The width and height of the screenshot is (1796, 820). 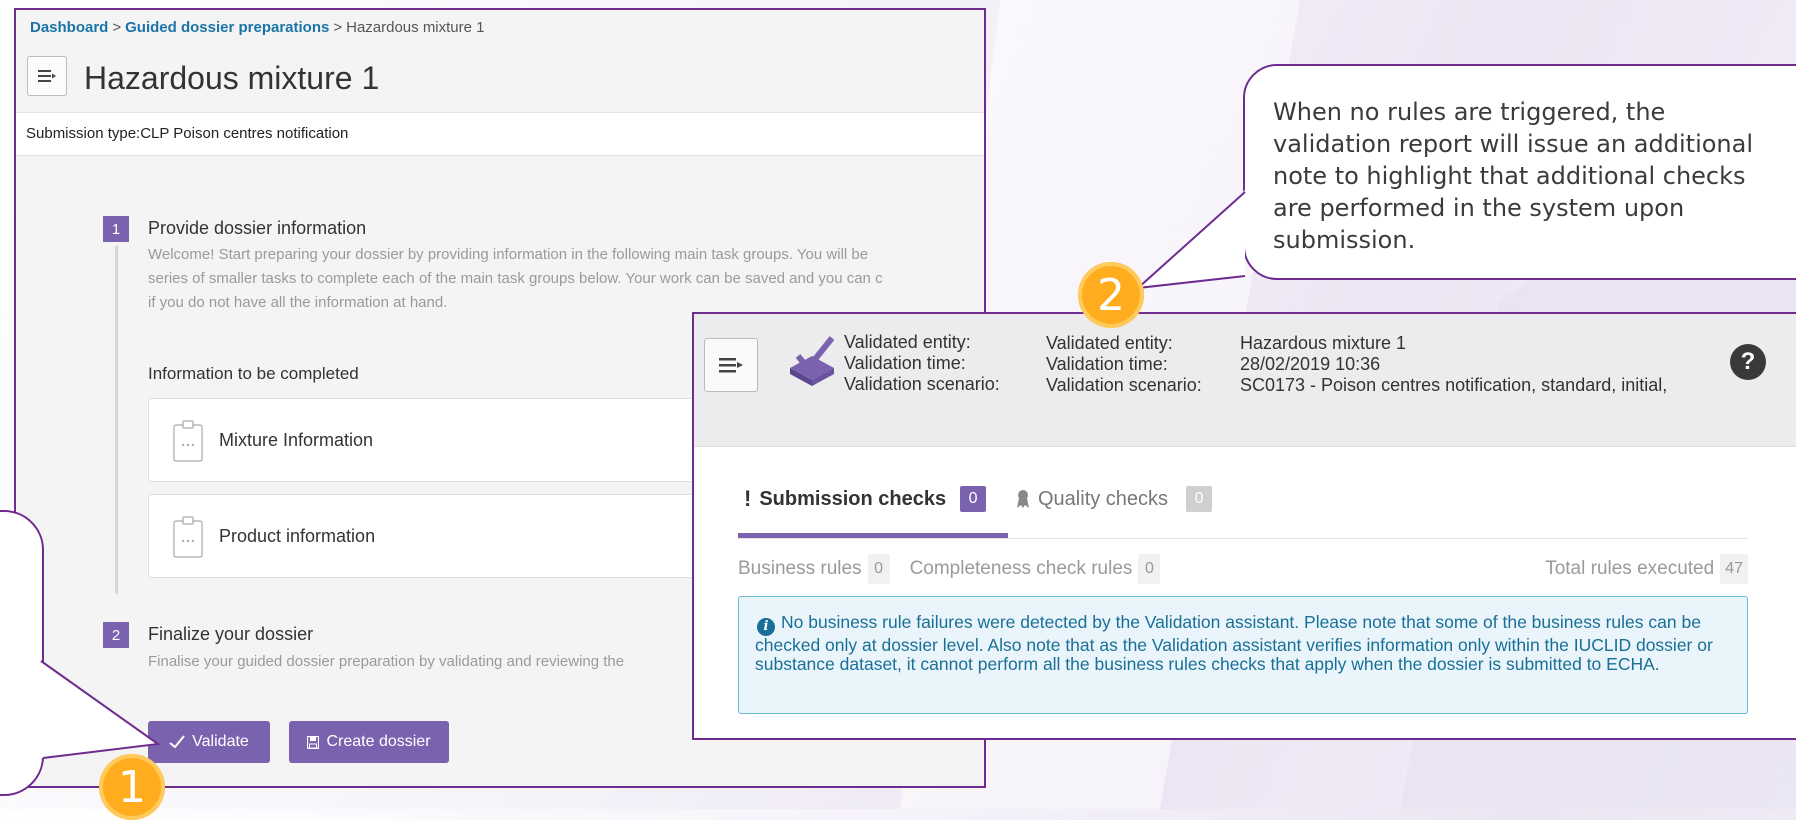 I want to click on validation-time-value: 28/02/2019 10:36, so click(x=1310, y=364).